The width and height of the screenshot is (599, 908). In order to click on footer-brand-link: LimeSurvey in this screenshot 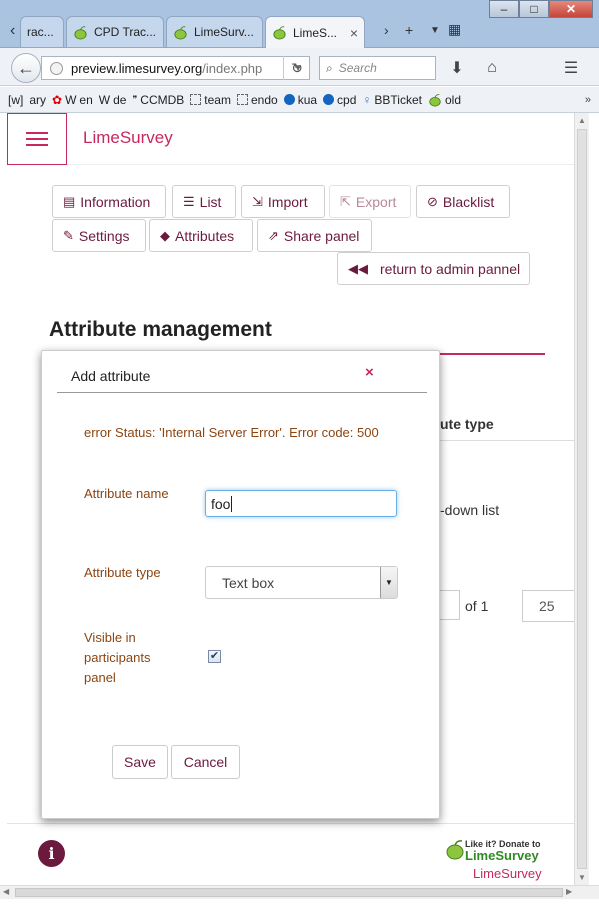, I will do `click(507, 873)`.